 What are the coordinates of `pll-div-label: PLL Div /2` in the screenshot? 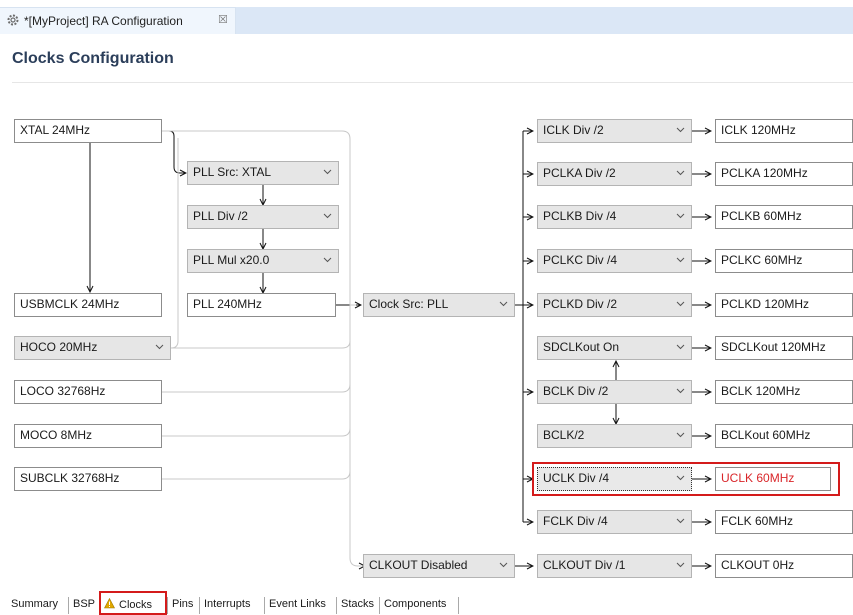 It's located at (220, 216).